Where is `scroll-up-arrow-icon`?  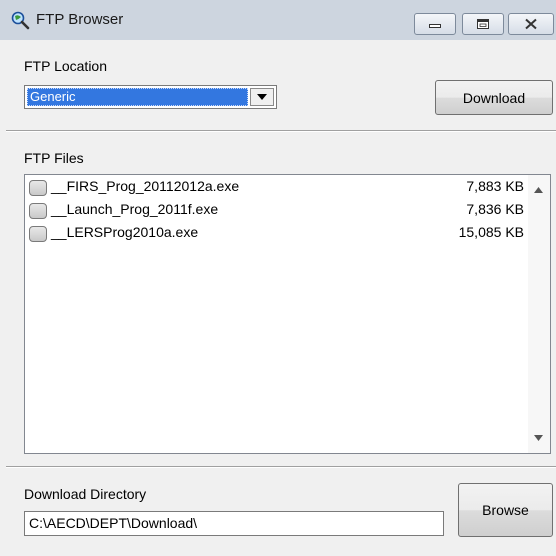 scroll-up-arrow-icon is located at coordinates (538, 190).